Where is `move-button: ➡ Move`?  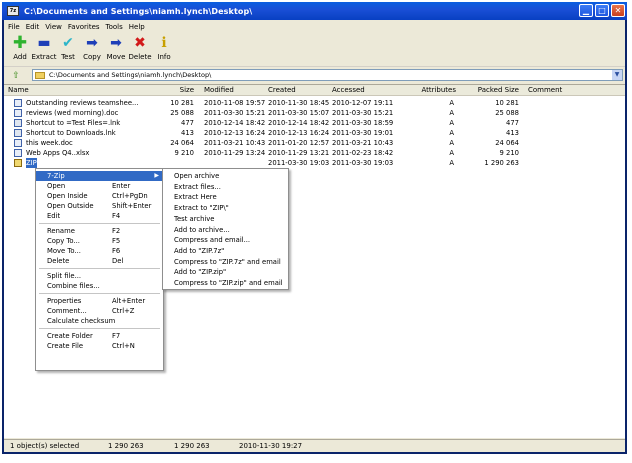 move-button: ➡ Move is located at coordinates (116, 50).